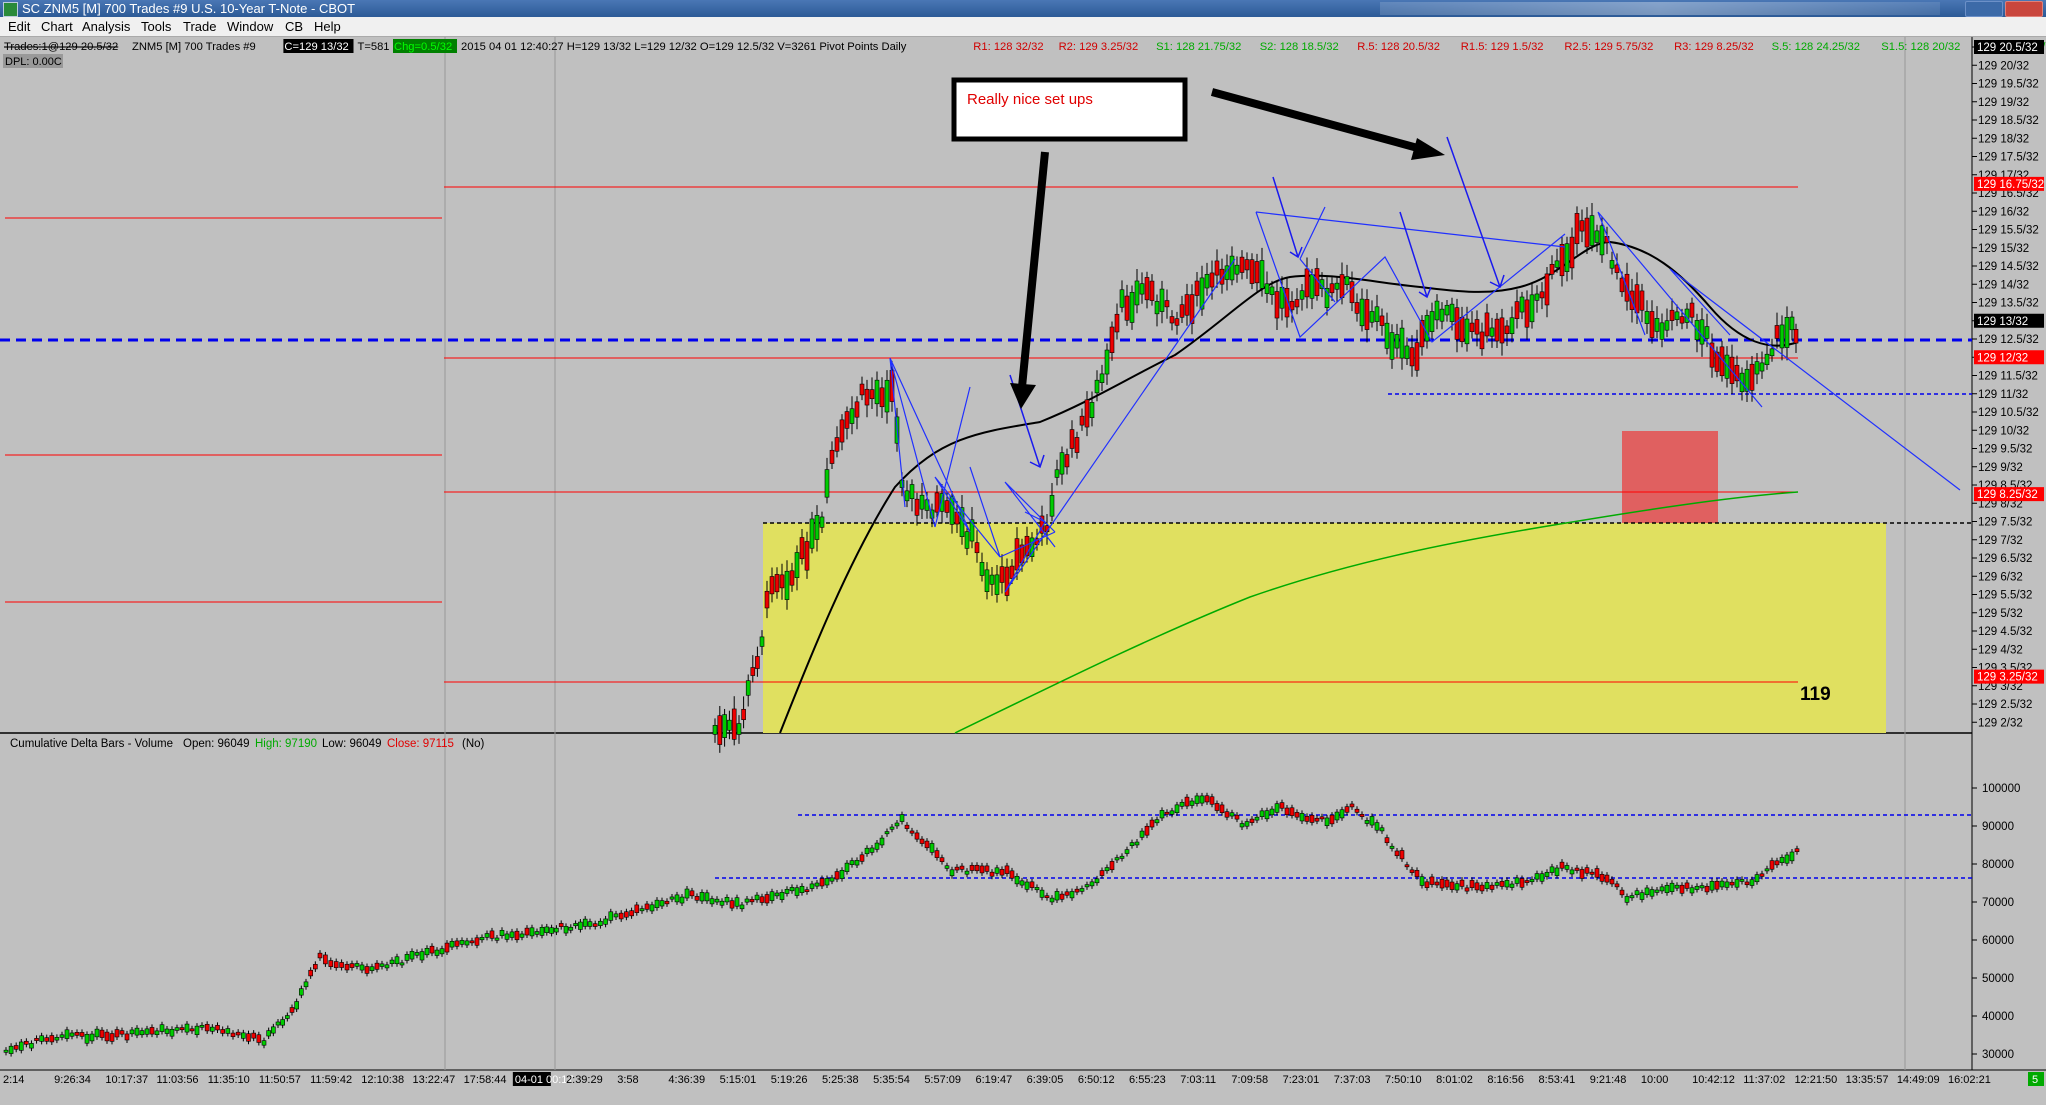  Describe the element at coordinates (229, 1080) in the screenshot. I see `time-tick-label: 11:35:10` at that location.